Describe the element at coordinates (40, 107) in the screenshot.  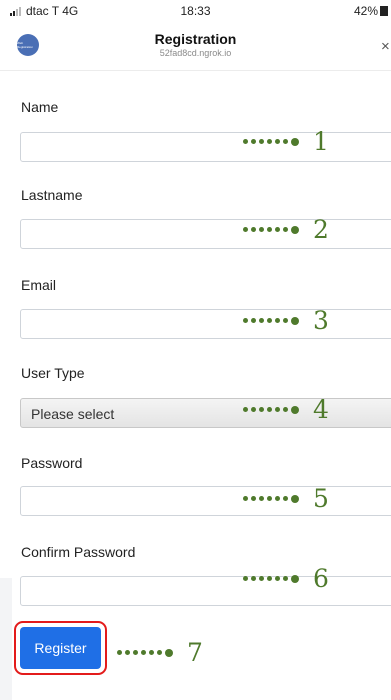
I see `name-label: Name` at that location.